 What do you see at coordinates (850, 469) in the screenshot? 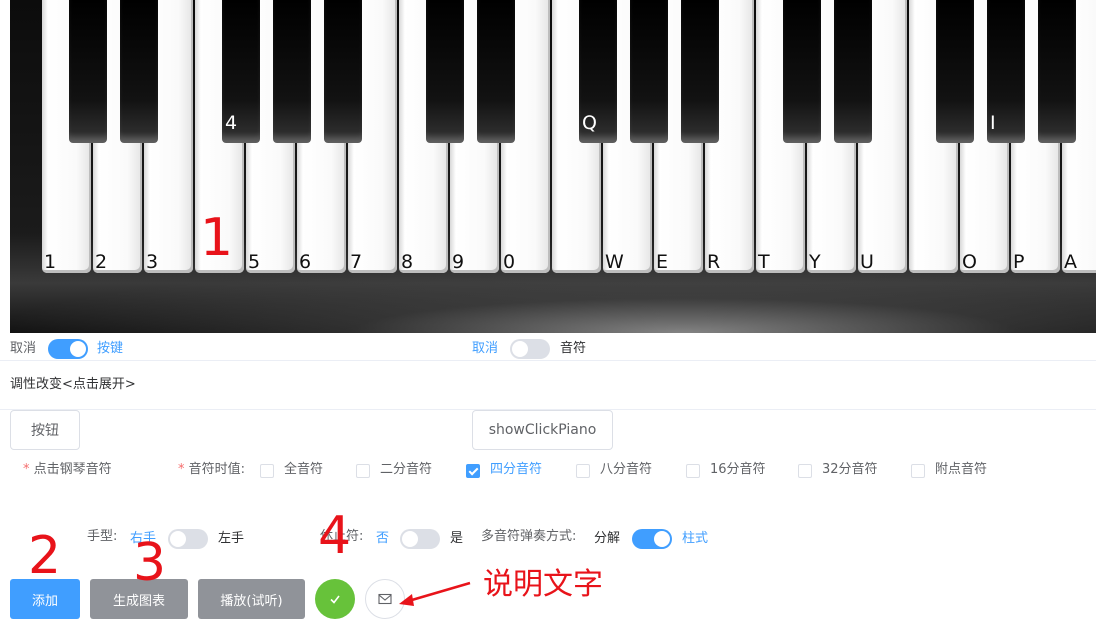
I see `thirty-second-note-label: 32分音符` at bounding box center [850, 469].